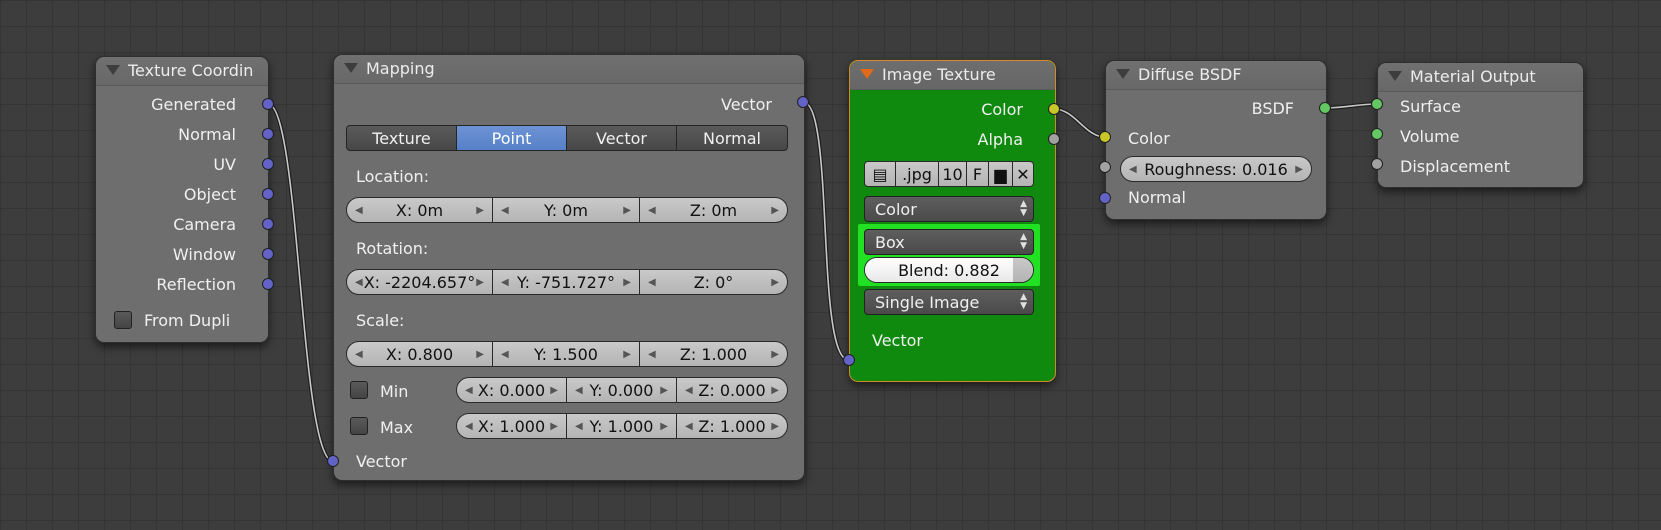 The image size is (1661, 530). What do you see at coordinates (1000, 174) in the screenshot?
I see `open-file-button: ▆` at bounding box center [1000, 174].